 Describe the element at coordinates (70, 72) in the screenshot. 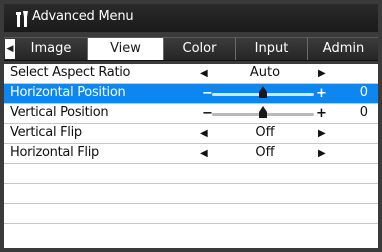

I see `row-label: Select Aspect Ratio` at that location.